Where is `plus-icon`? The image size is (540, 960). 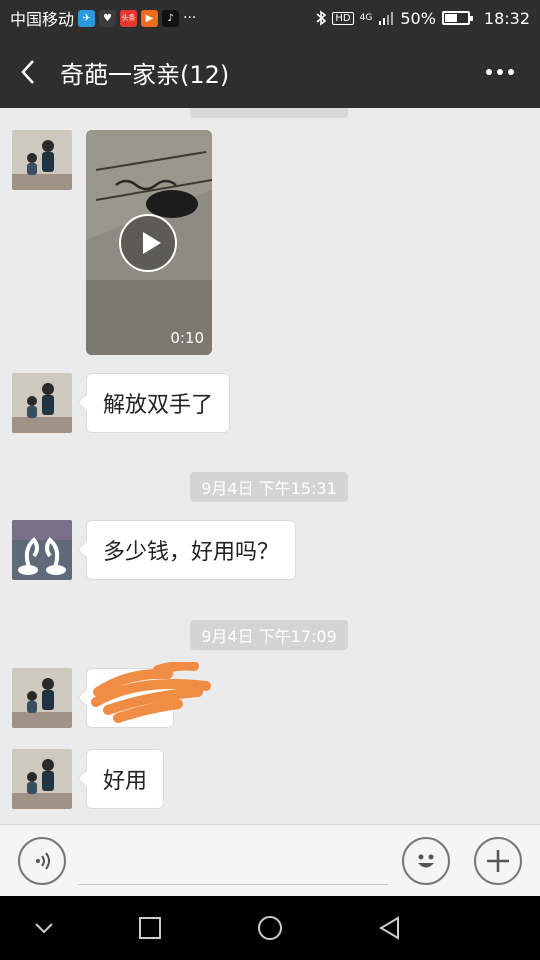
plus-icon is located at coordinates (498, 861).